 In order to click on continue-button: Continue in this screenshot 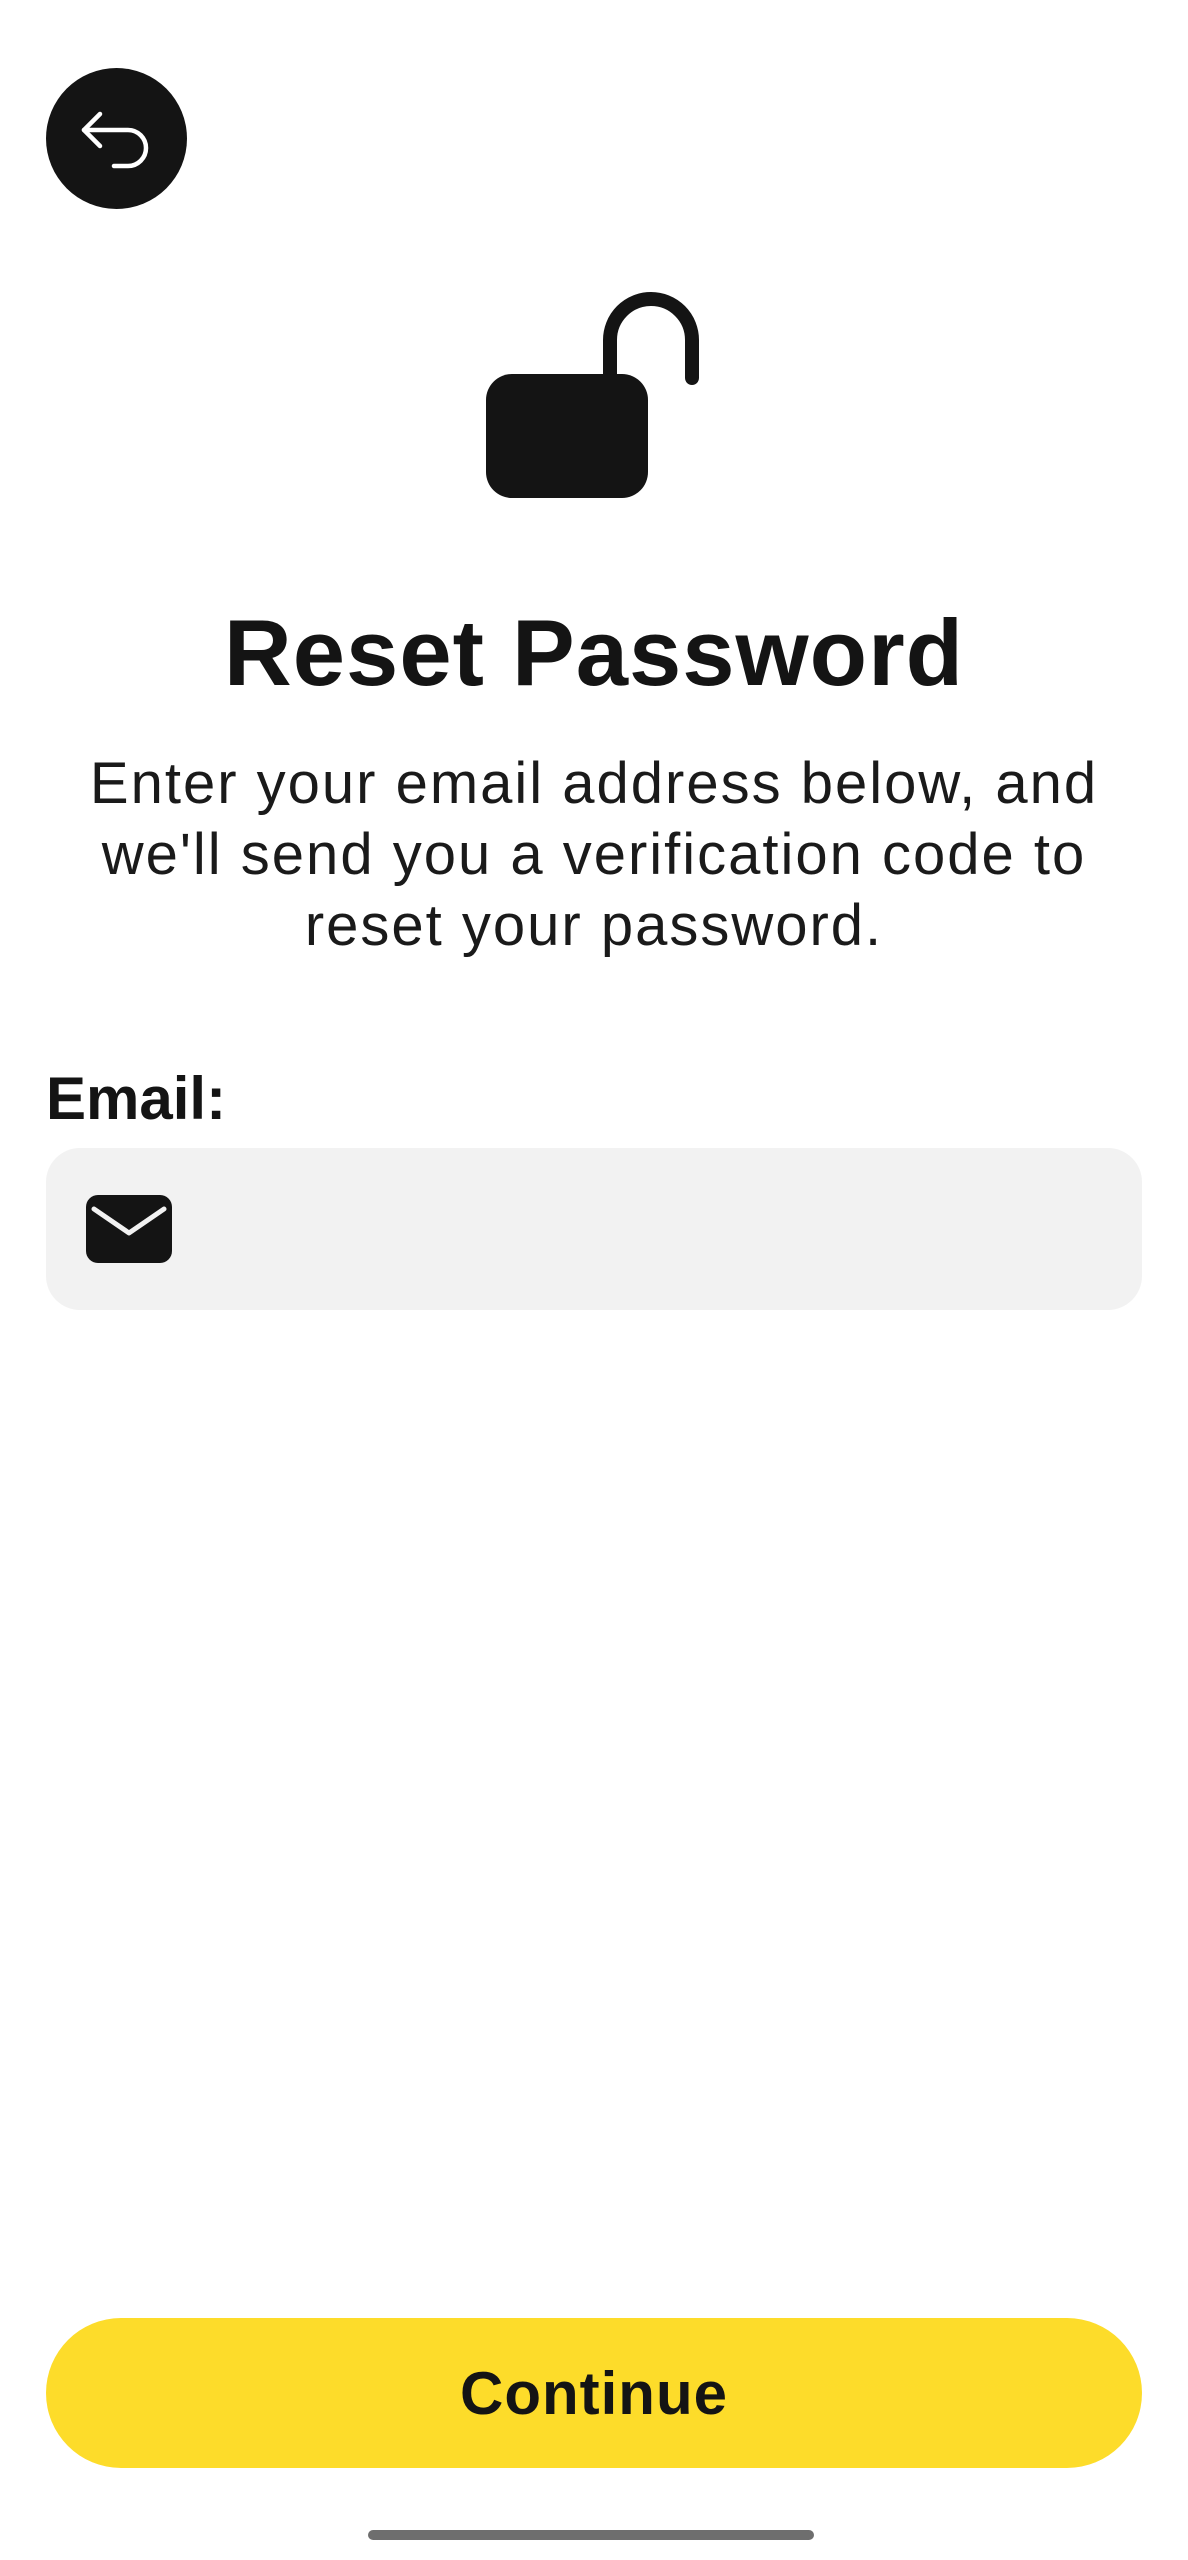, I will do `click(594, 2393)`.